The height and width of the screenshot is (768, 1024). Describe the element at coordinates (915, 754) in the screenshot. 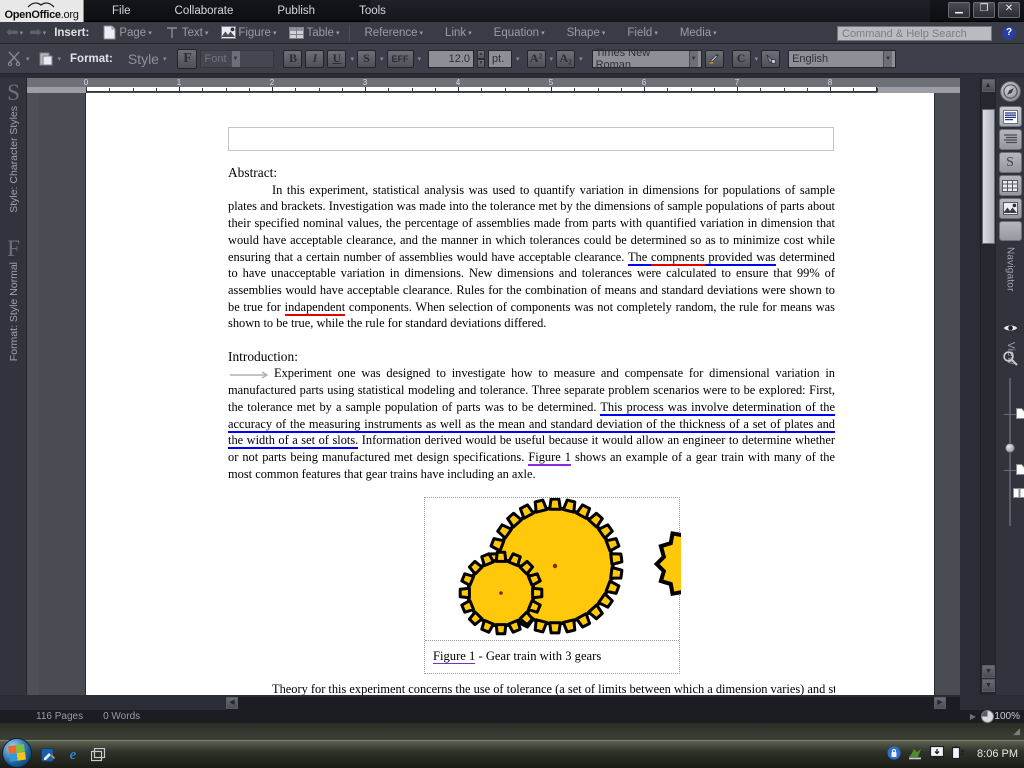

I see `network-icon` at that location.